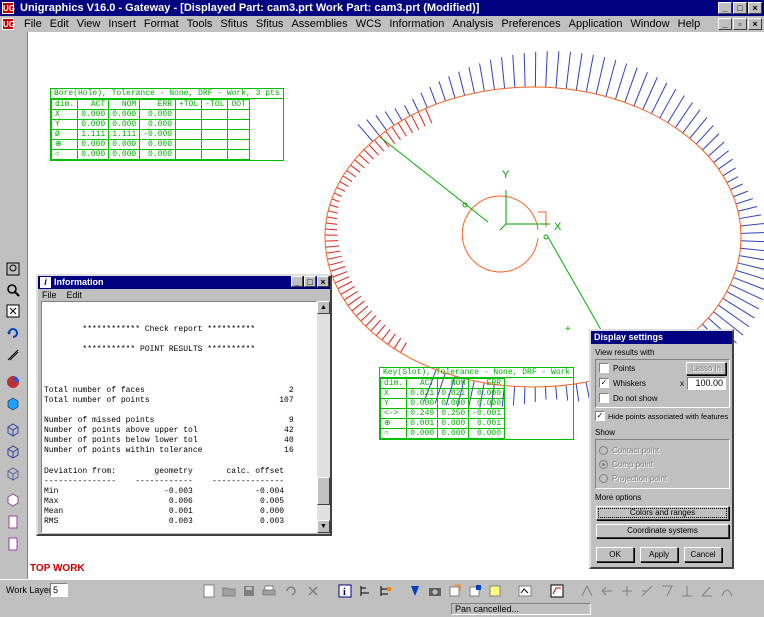 The image size is (764, 617). Describe the element at coordinates (706, 368) in the screenshot. I see `lasso-in-button: Lasso in` at that location.